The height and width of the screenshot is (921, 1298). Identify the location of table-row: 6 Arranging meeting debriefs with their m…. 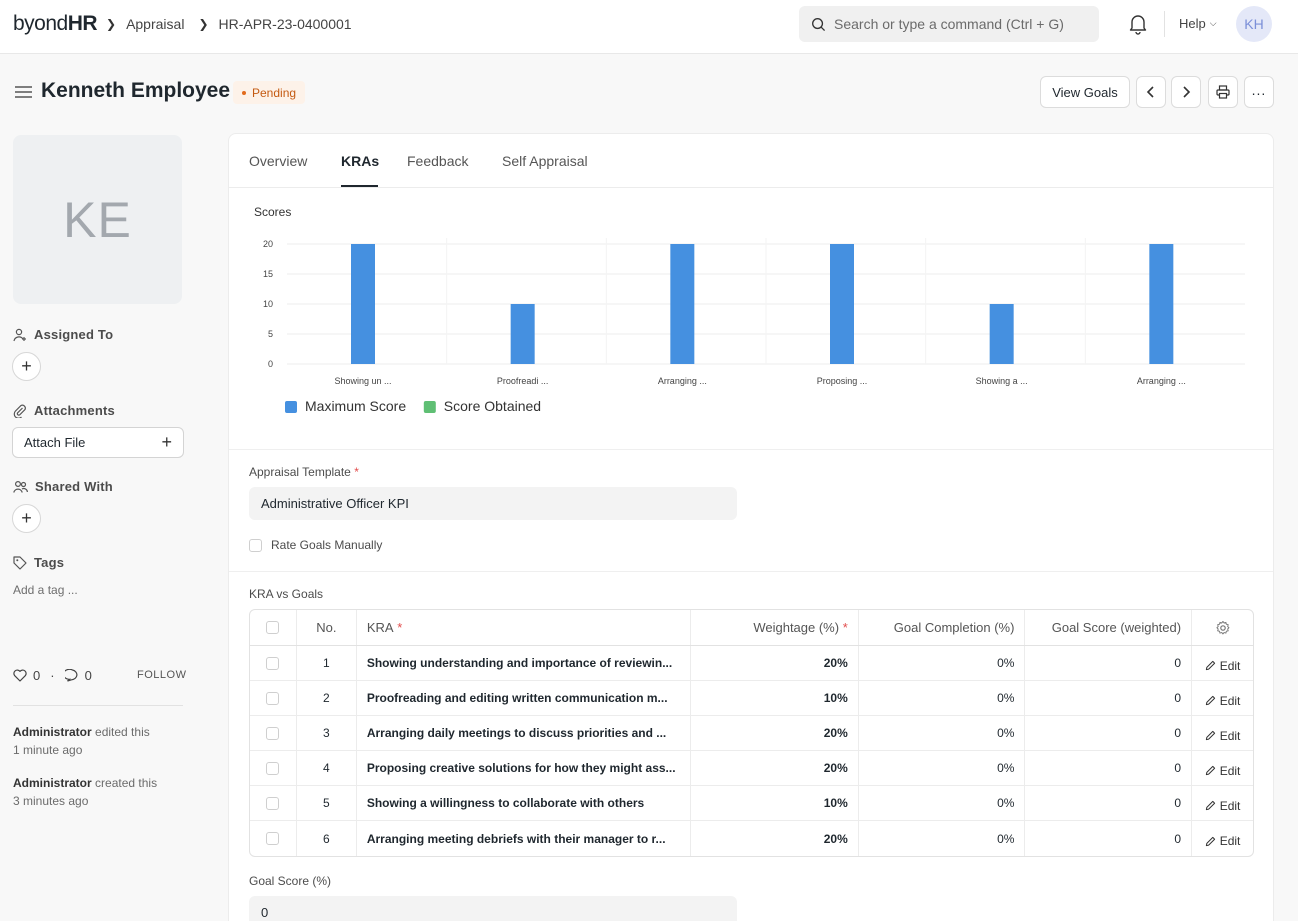
(751, 838).